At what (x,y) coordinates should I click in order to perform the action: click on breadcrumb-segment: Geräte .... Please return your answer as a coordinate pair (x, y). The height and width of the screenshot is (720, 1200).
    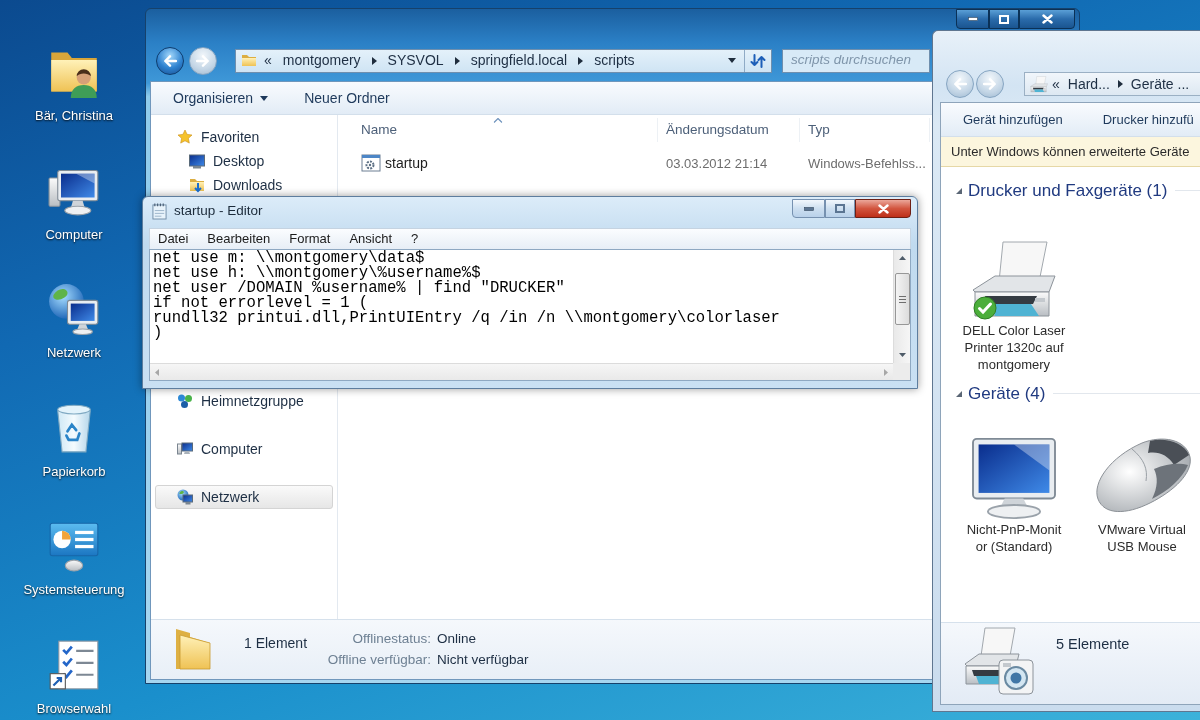
    Looking at the image, I should click on (1160, 84).